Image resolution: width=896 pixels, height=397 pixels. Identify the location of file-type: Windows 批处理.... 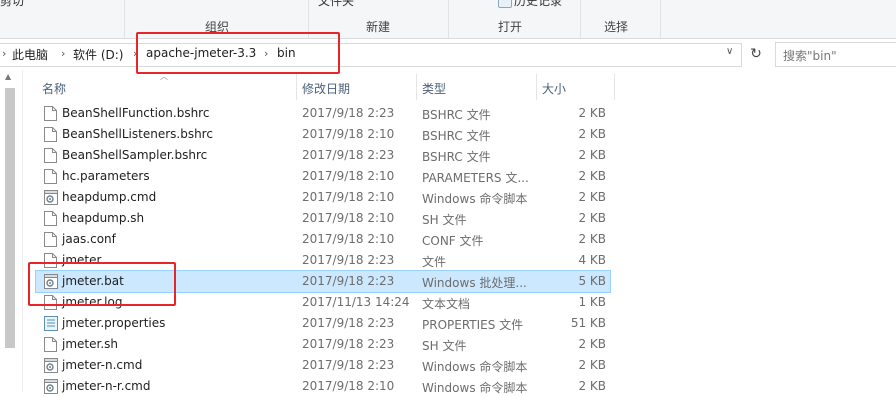
(474, 283).